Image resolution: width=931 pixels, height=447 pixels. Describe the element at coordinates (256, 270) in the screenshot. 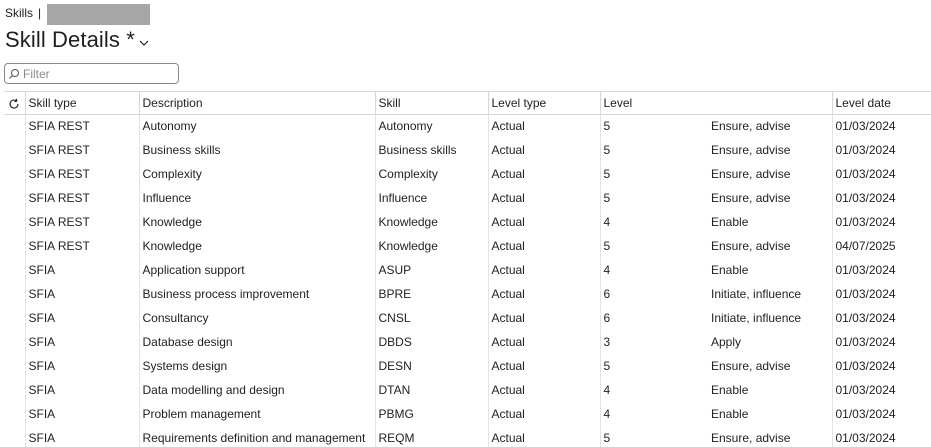

I see `cell-description: Application support` at that location.